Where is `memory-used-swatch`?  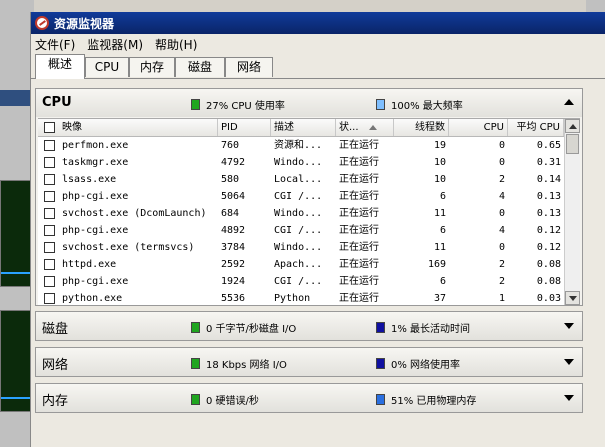 memory-used-swatch is located at coordinates (380, 399).